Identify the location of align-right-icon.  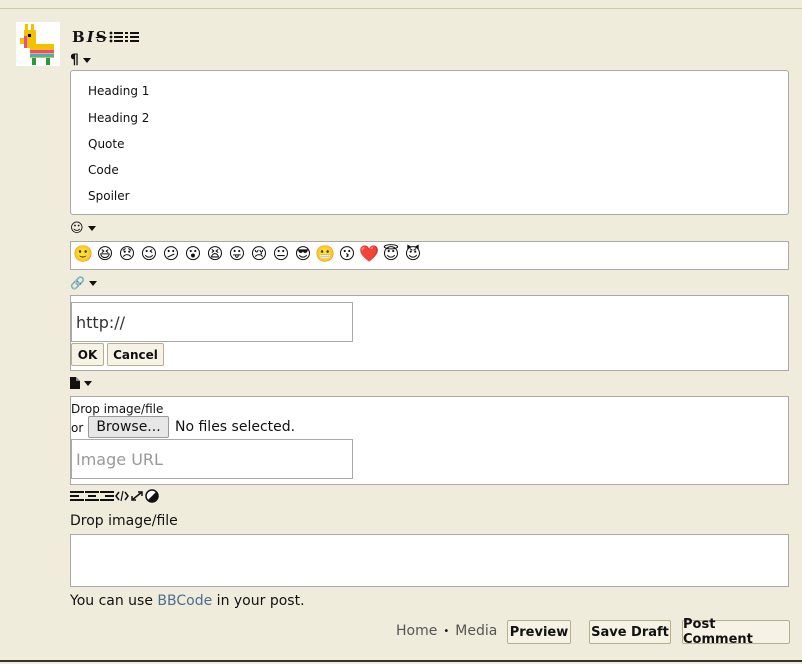
(107, 496).